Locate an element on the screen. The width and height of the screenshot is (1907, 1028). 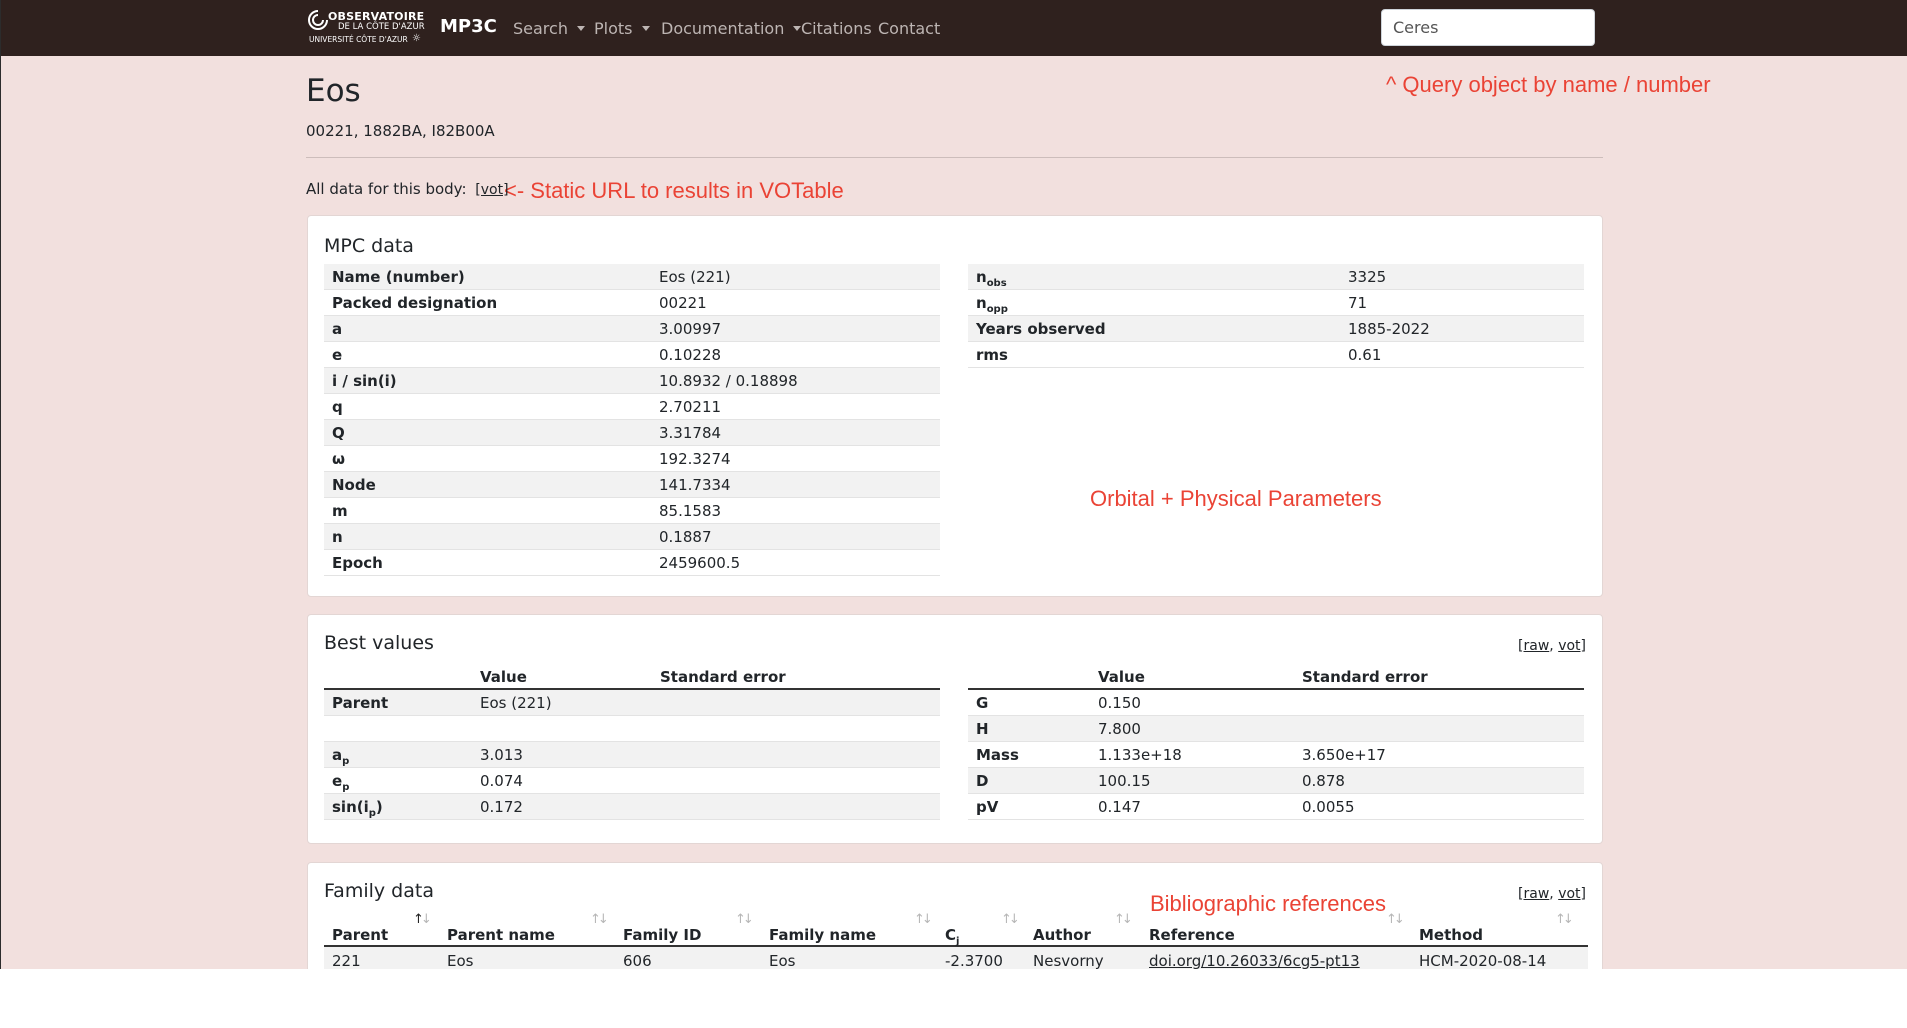
column-header-reference: Reference is located at coordinates (1192, 935).